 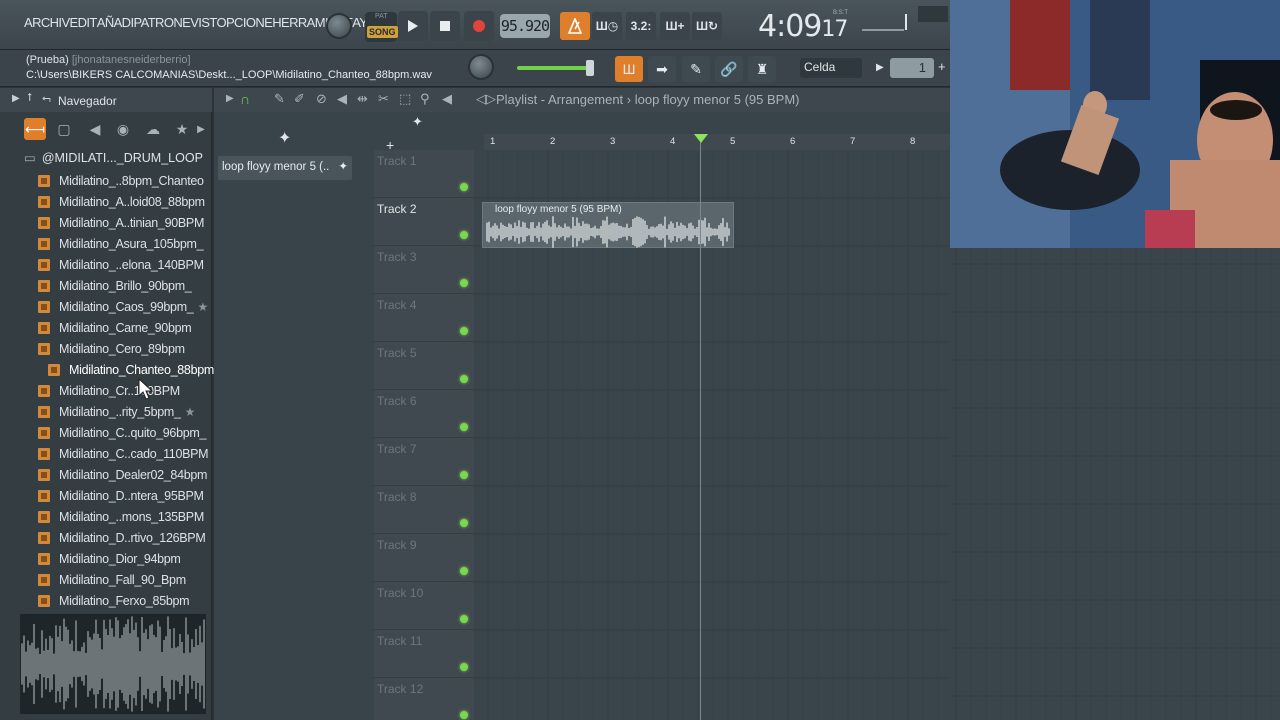 What do you see at coordinates (608, 225) in the screenshot?
I see `audio-clip: loop floyy menor 5 (95 BPM)` at bounding box center [608, 225].